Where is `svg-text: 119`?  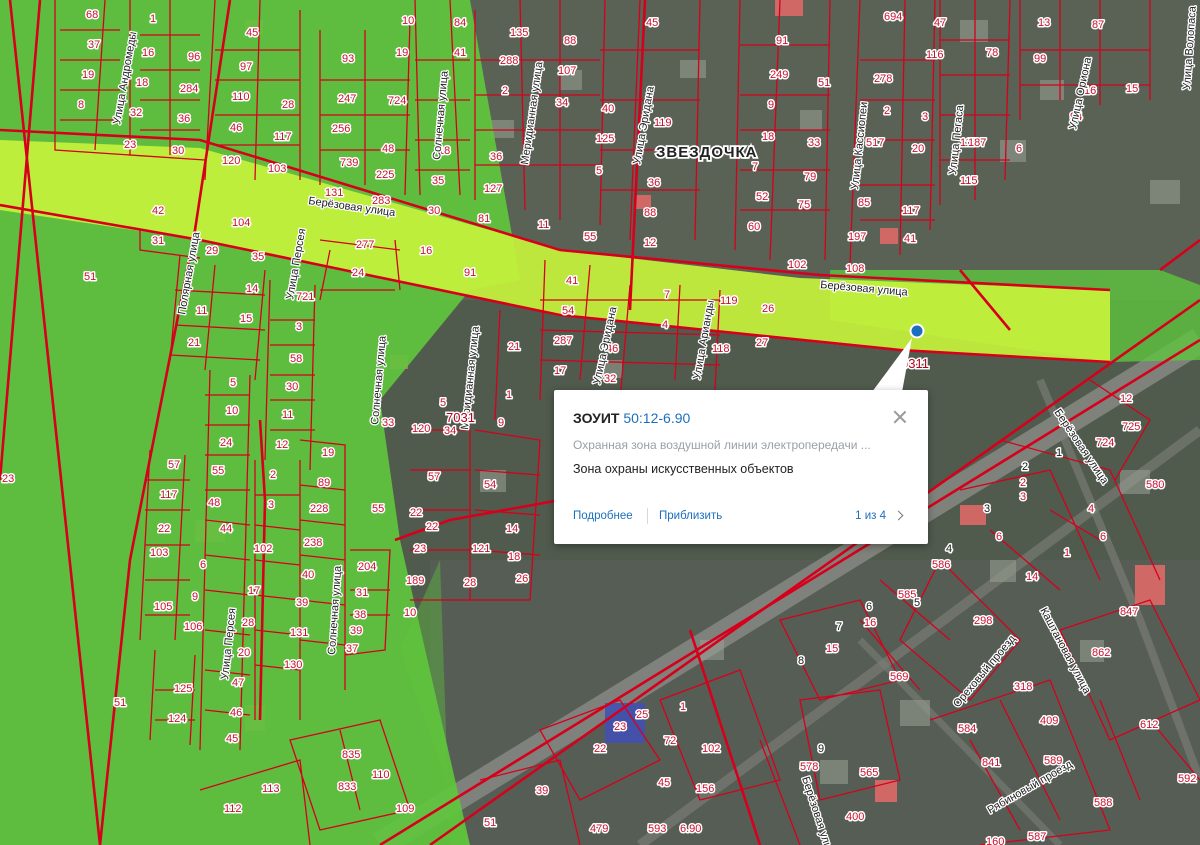 svg-text: 119 is located at coordinates (663, 123).